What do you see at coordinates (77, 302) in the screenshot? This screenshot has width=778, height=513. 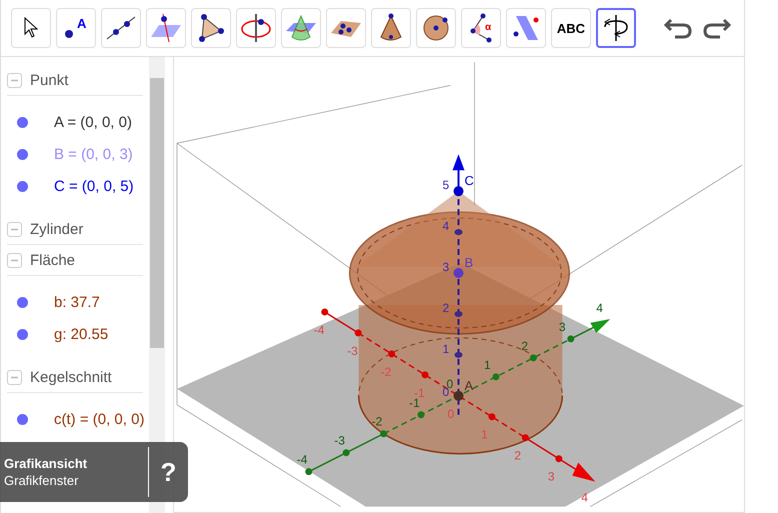 I see `object-definition: b: 37.7` at bounding box center [77, 302].